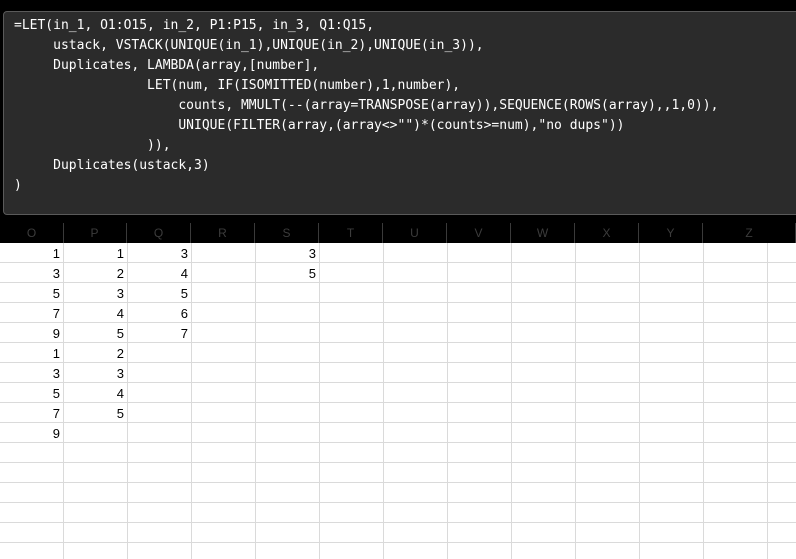 This screenshot has height=559, width=796. What do you see at coordinates (94, 254) in the screenshot?
I see `cell-p1: 1` at bounding box center [94, 254].